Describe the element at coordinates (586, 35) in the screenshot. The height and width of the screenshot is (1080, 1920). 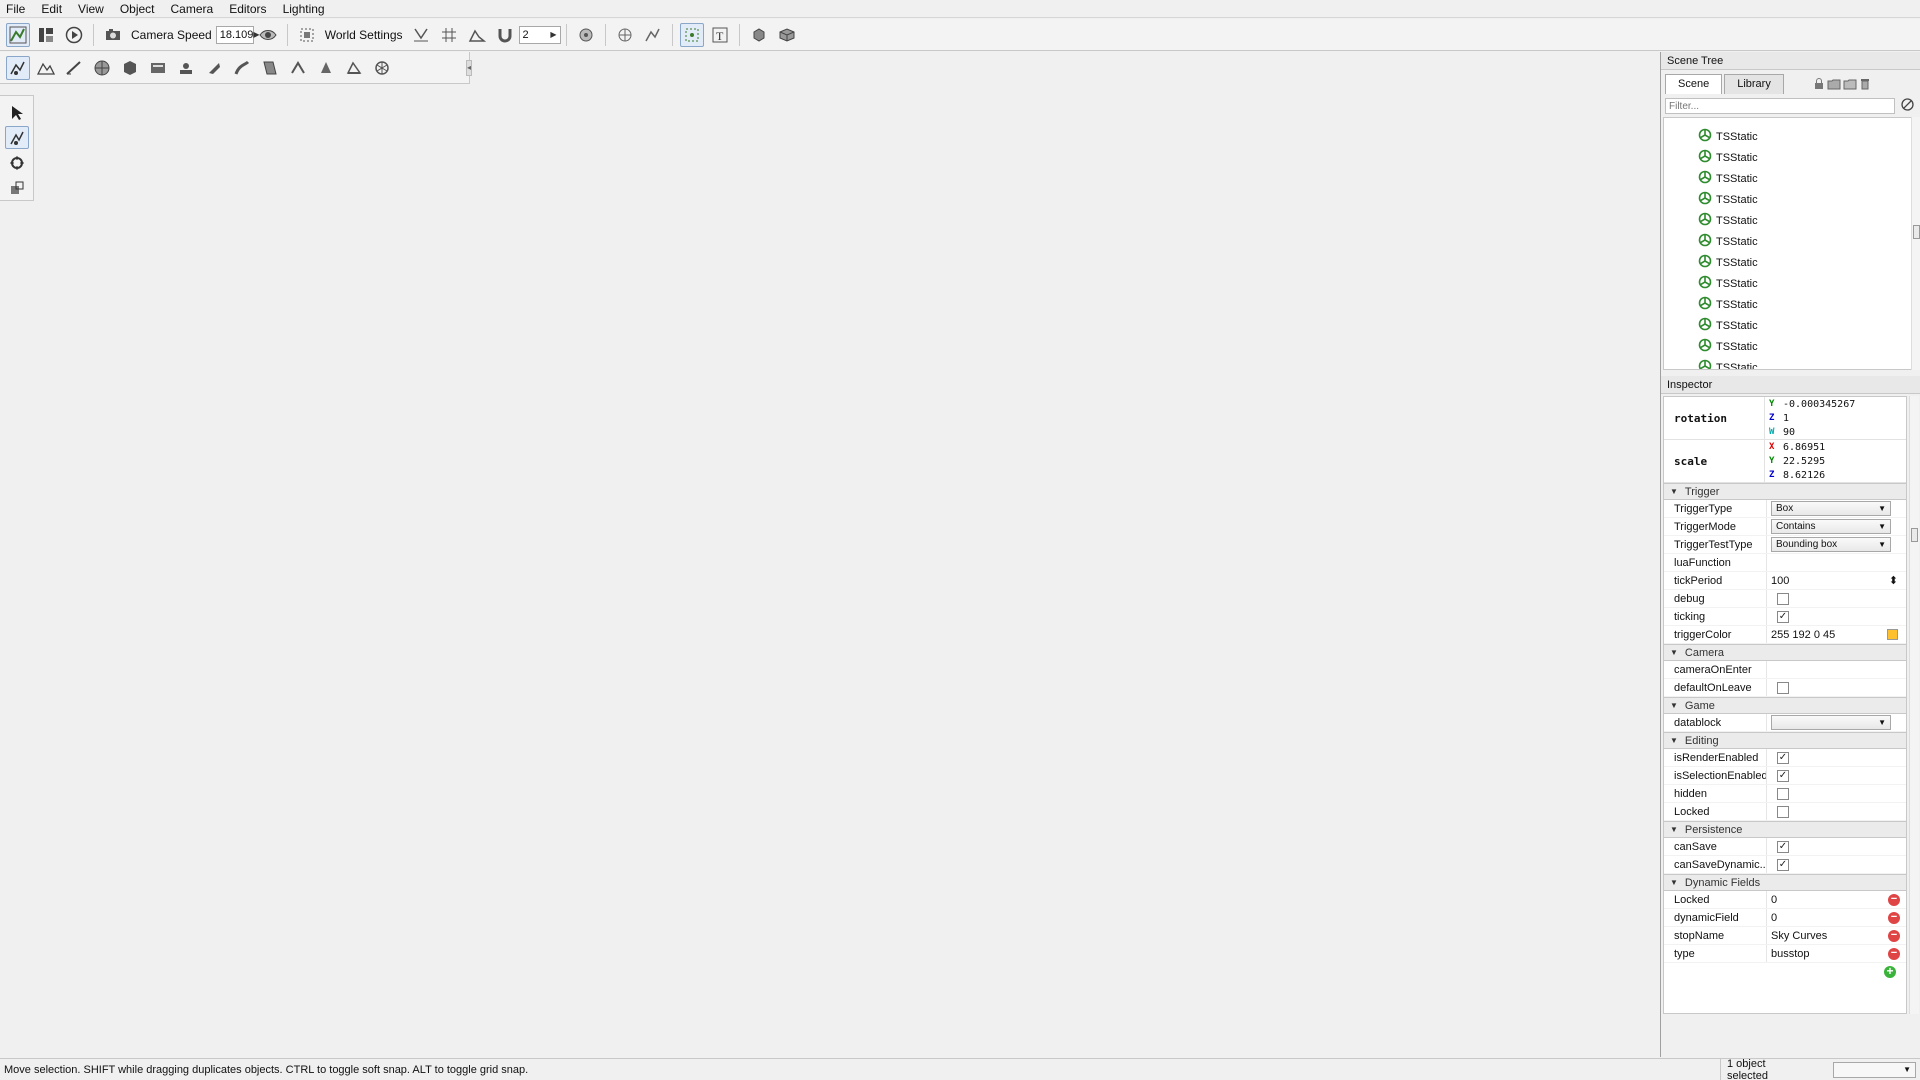
I see `object-center-icon` at that location.